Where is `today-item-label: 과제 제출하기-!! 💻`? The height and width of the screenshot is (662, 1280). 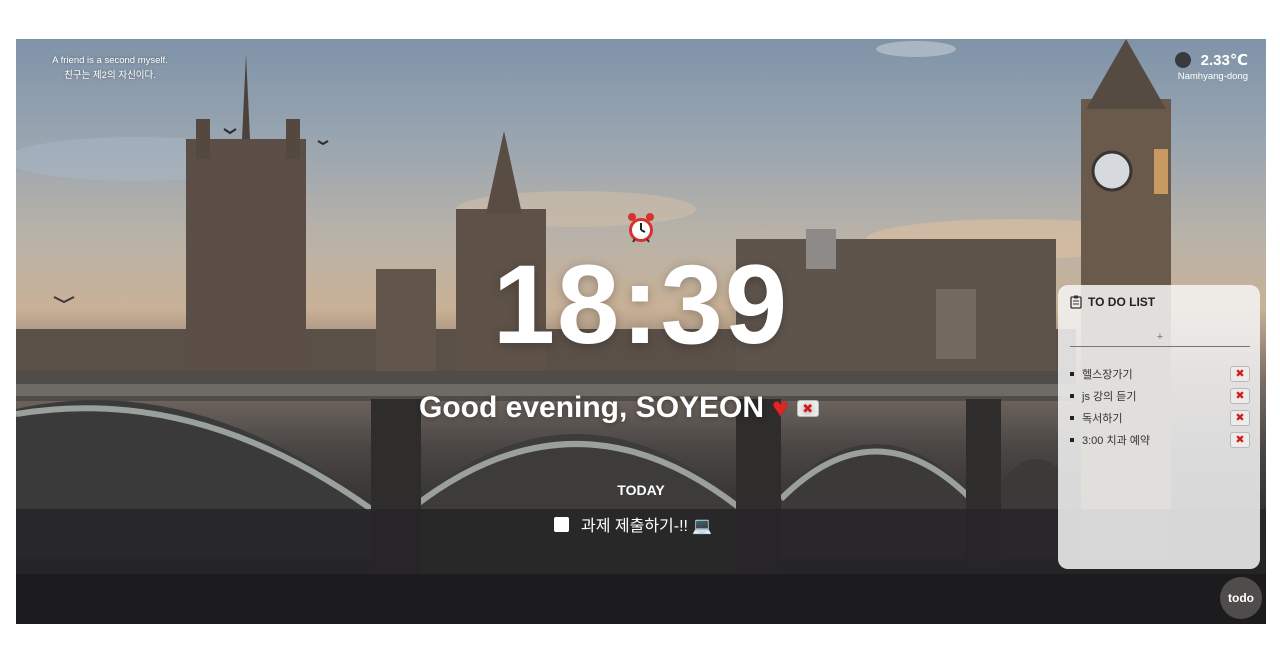
today-item-label: 과제 제출하기-!! 💻 is located at coordinates (647, 526).